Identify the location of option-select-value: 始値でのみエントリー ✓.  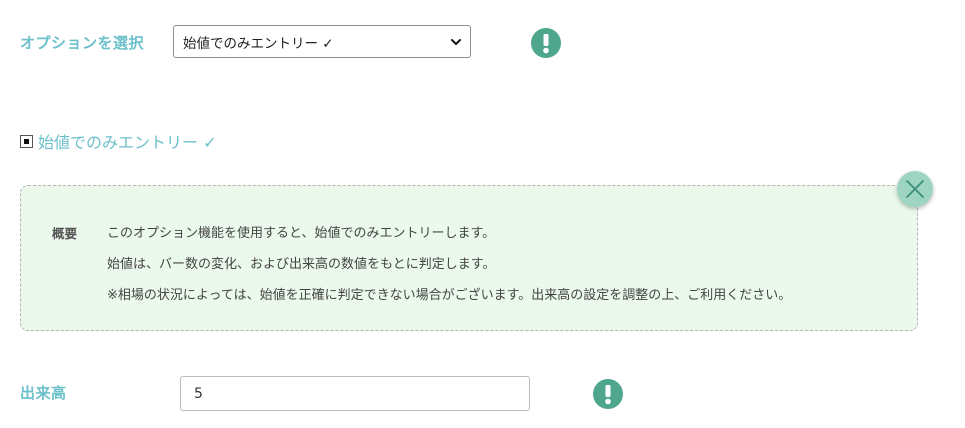
(258, 43).